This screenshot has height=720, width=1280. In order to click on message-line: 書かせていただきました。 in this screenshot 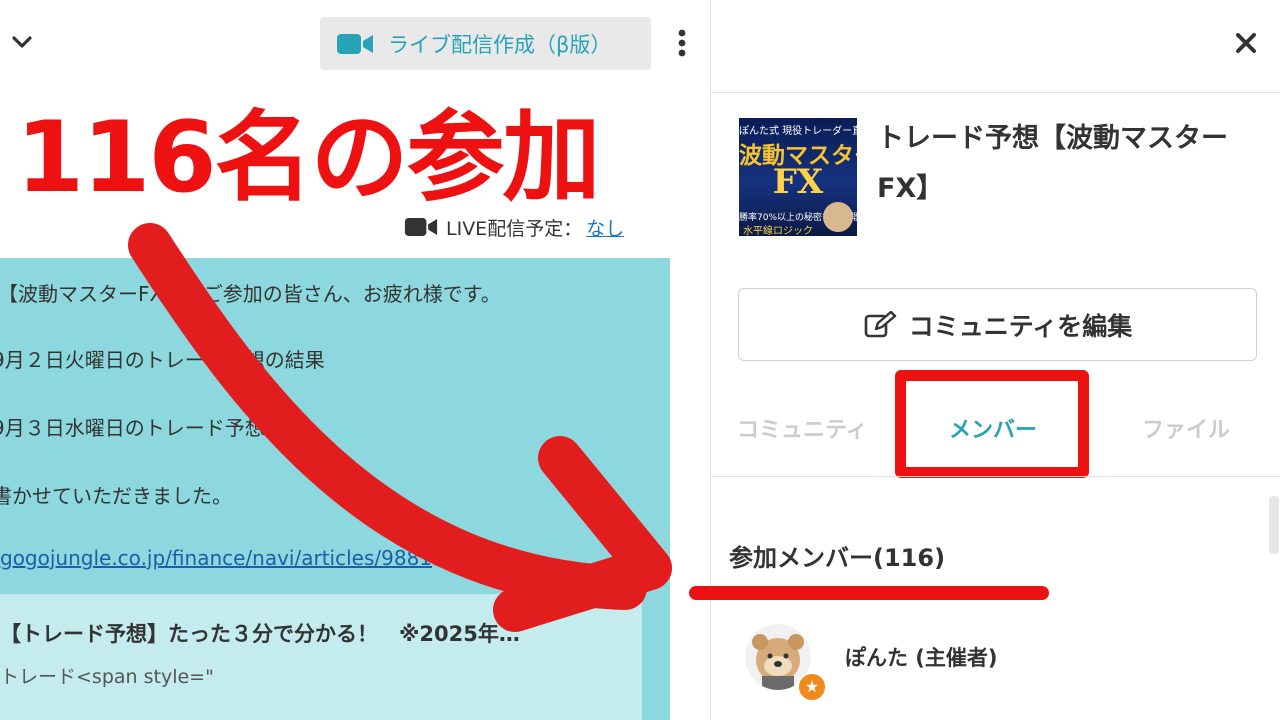, I will do `click(116, 496)`.